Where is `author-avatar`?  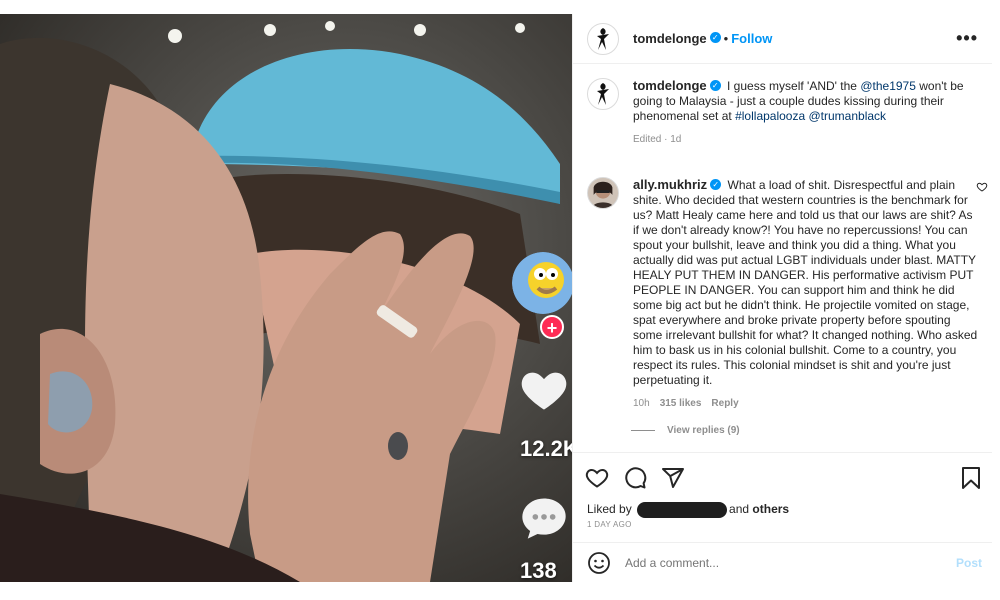 author-avatar is located at coordinates (603, 38).